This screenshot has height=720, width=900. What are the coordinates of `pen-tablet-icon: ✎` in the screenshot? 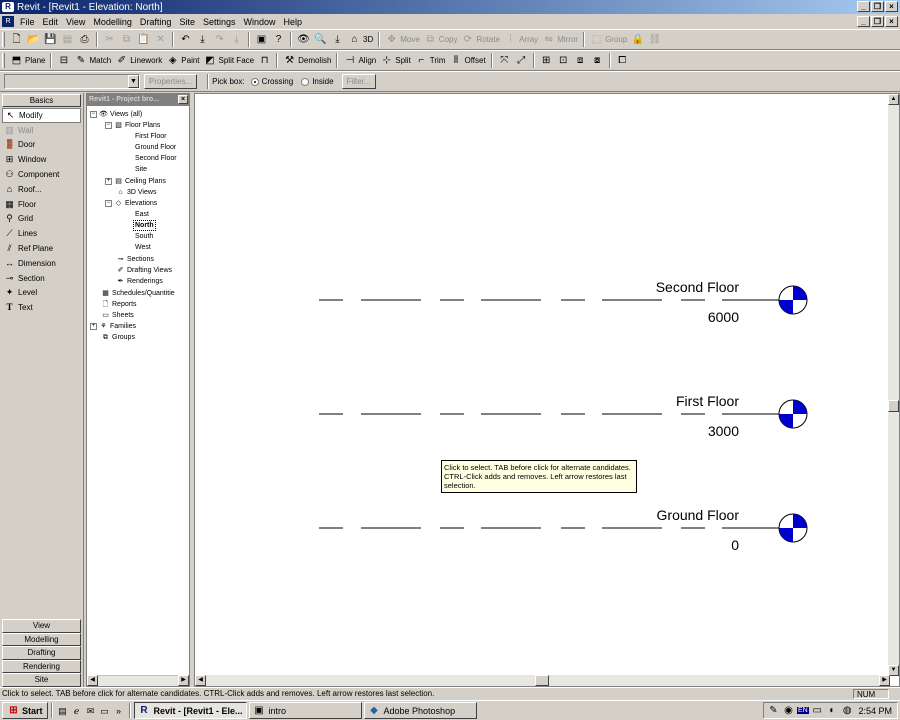 It's located at (773, 710).